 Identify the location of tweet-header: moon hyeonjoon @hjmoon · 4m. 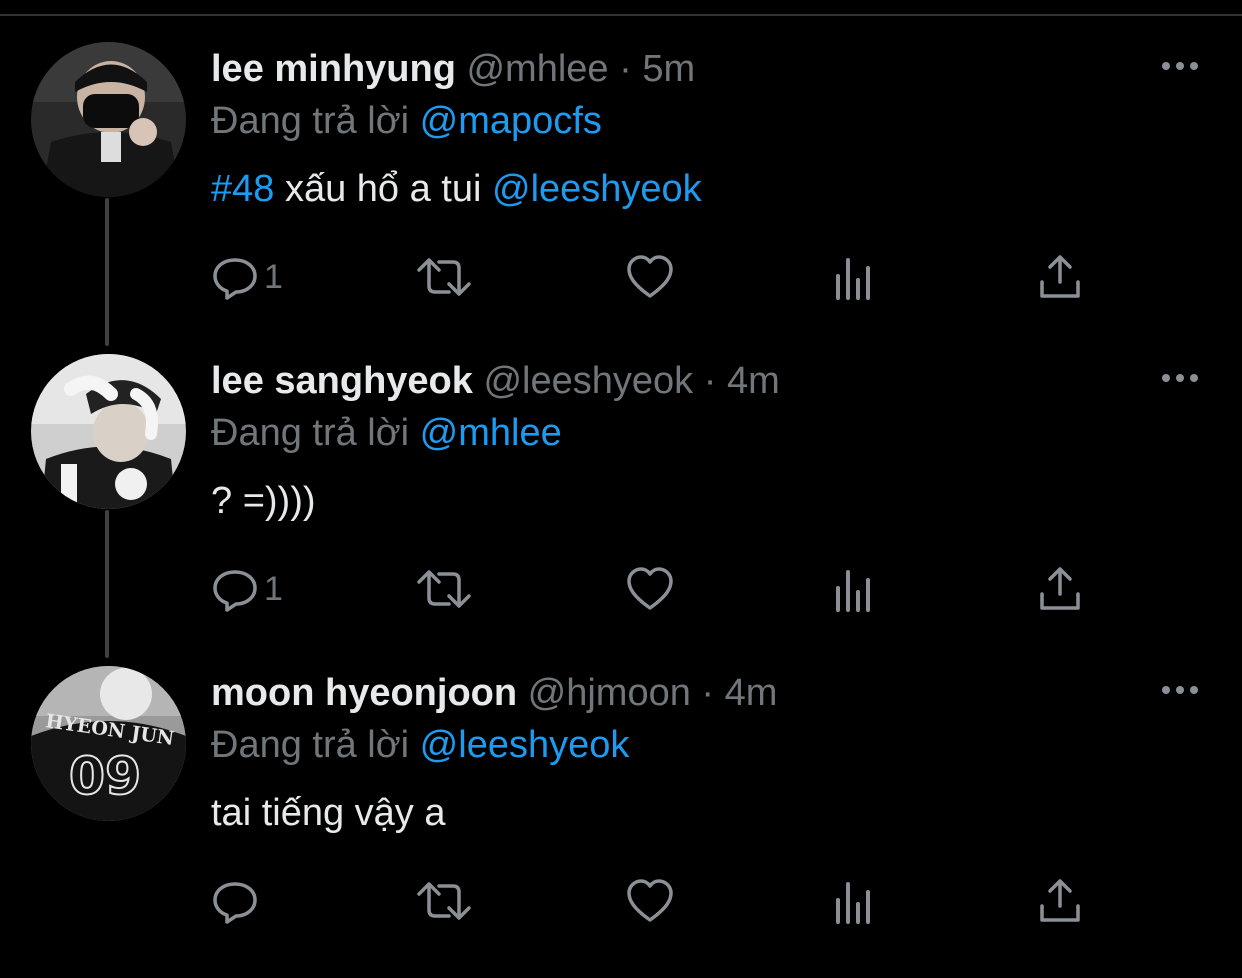
(494, 693).